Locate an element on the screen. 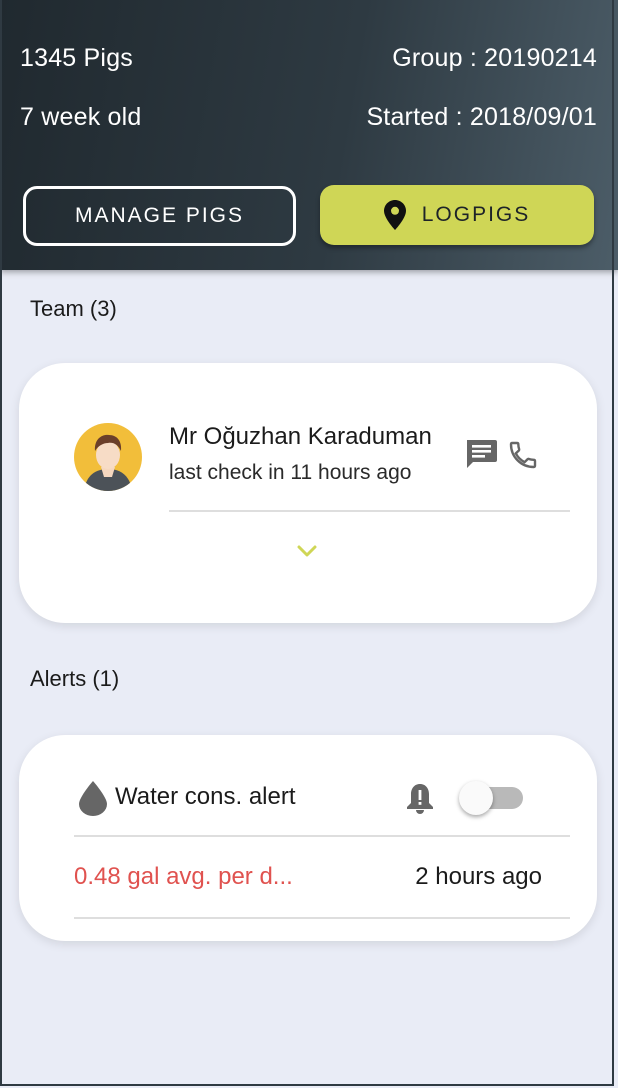  alert-time: 2 hours ago is located at coordinates (478, 876).